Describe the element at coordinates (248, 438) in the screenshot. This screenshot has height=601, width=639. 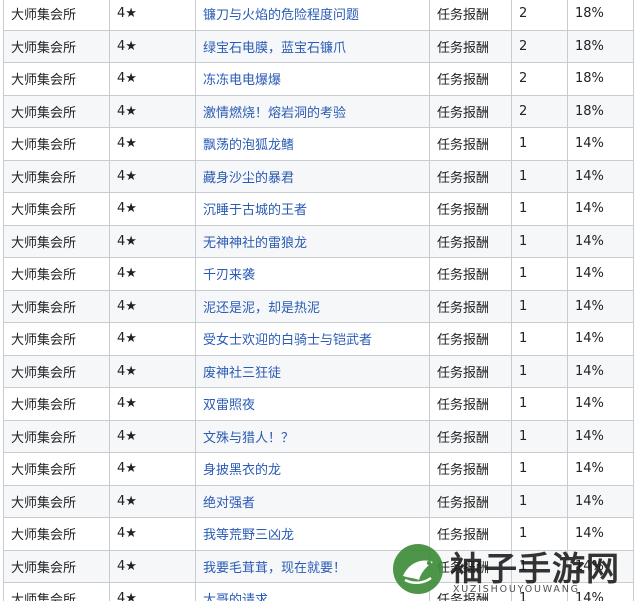
I see `quest-link: 文殊与猎人！？` at that location.